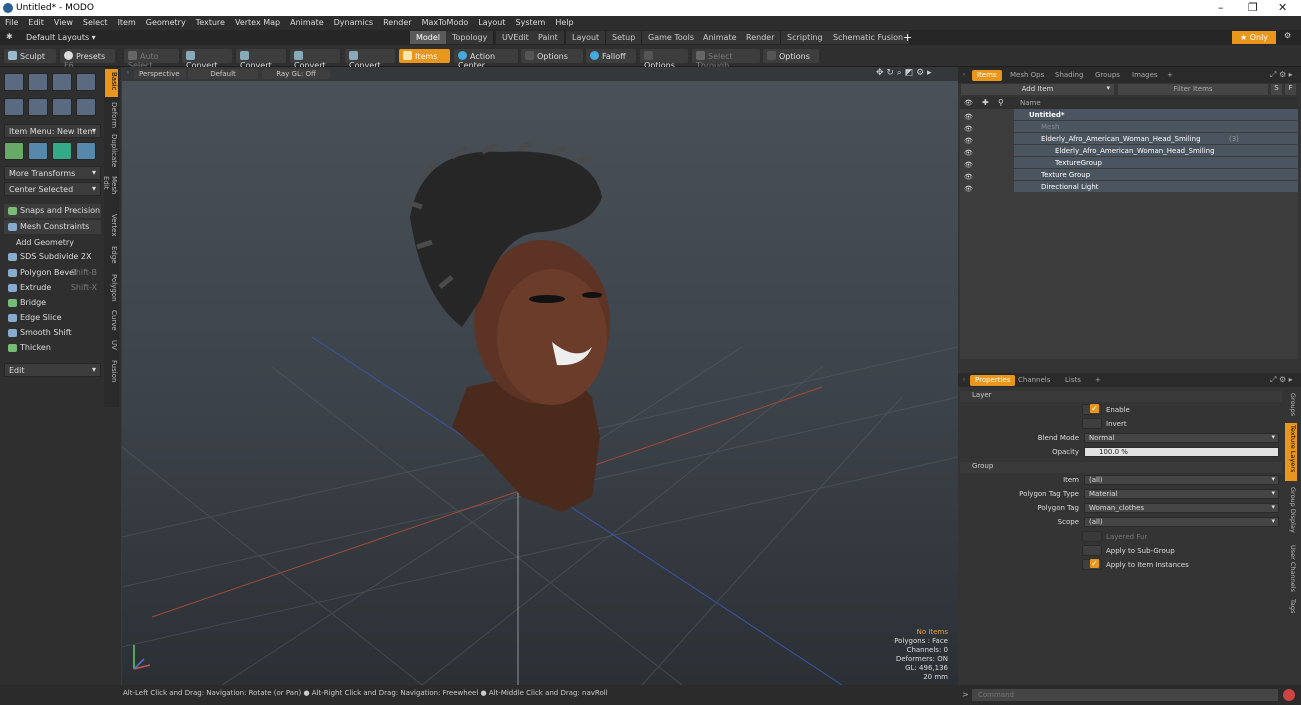 The image size is (1301, 705). What do you see at coordinates (1030, 103) in the screenshot?
I see `name-column-header: Name` at bounding box center [1030, 103].